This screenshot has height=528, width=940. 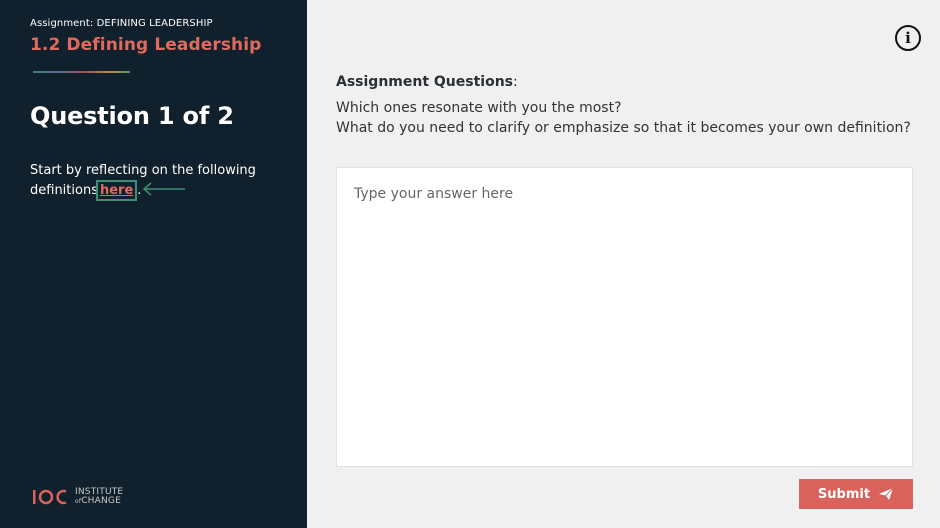 I want to click on submit-label: Submit, so click(x=844, y=494).